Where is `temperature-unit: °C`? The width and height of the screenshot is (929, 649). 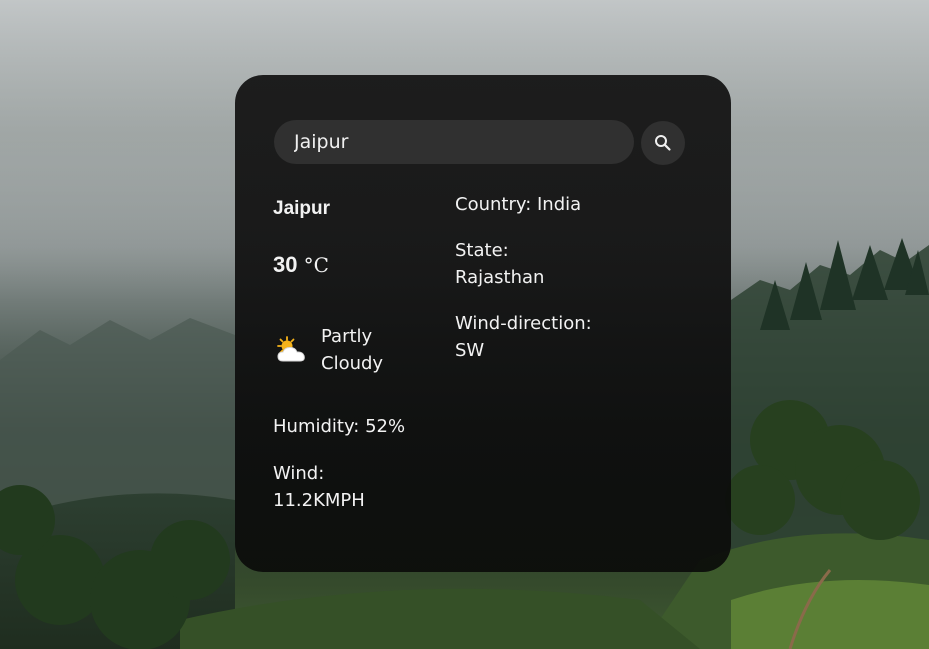
temperature-unit: °C is located at coordinates (316, 265).